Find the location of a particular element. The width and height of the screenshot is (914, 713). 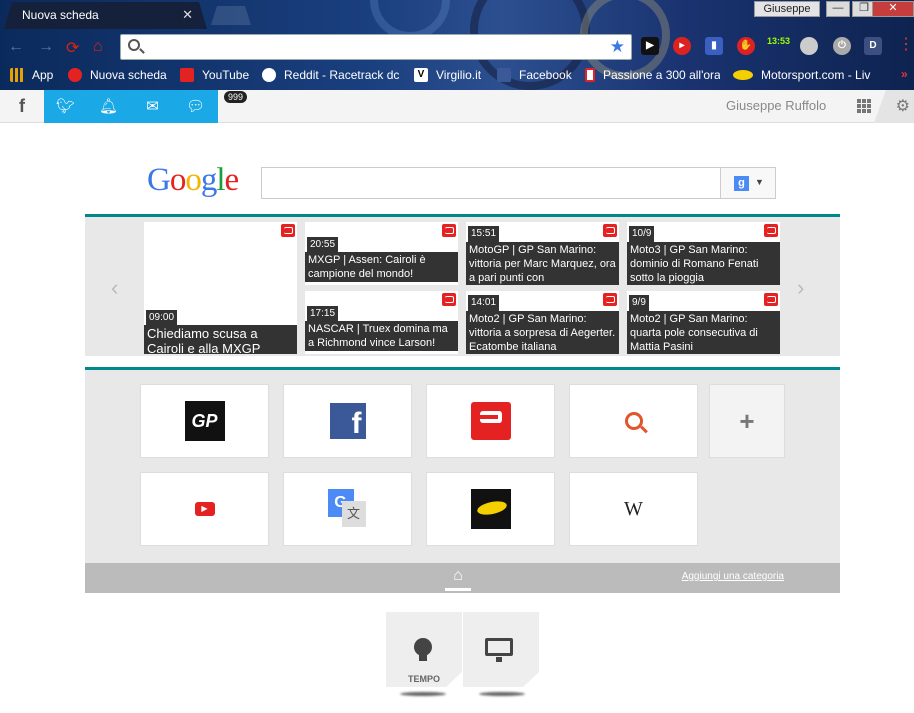

minimize-button: — is located at coordinates (838, 9).